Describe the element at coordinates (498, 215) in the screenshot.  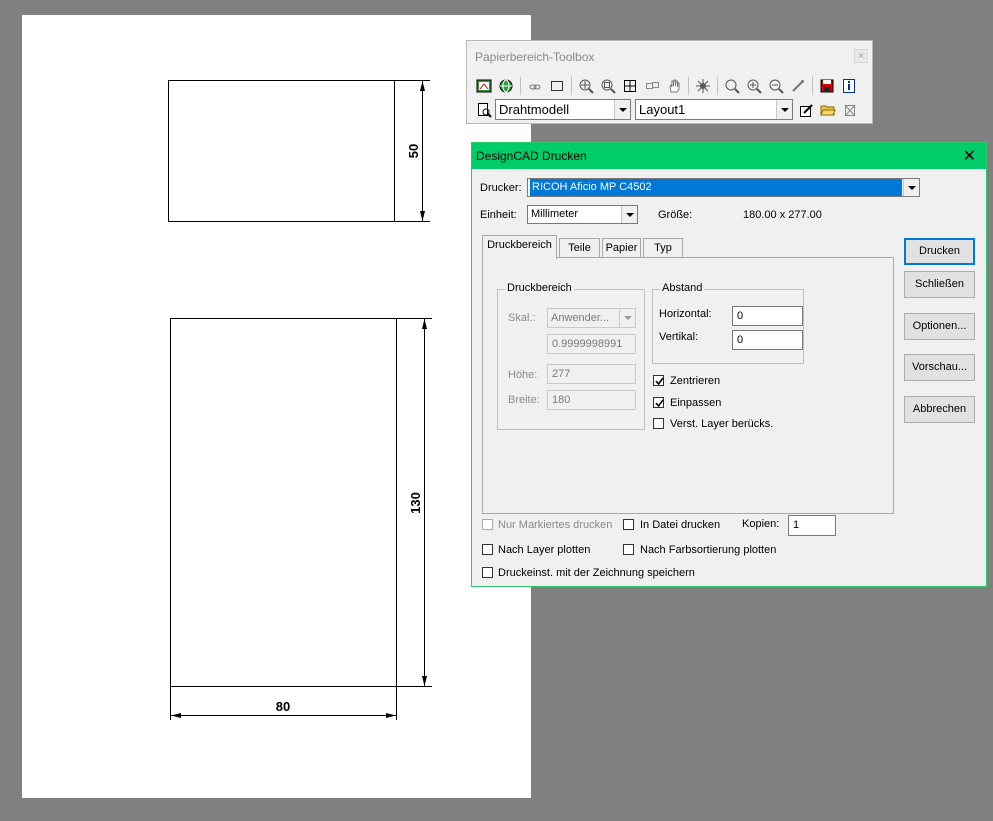
I see `unit-label: Einheit:` at that location.